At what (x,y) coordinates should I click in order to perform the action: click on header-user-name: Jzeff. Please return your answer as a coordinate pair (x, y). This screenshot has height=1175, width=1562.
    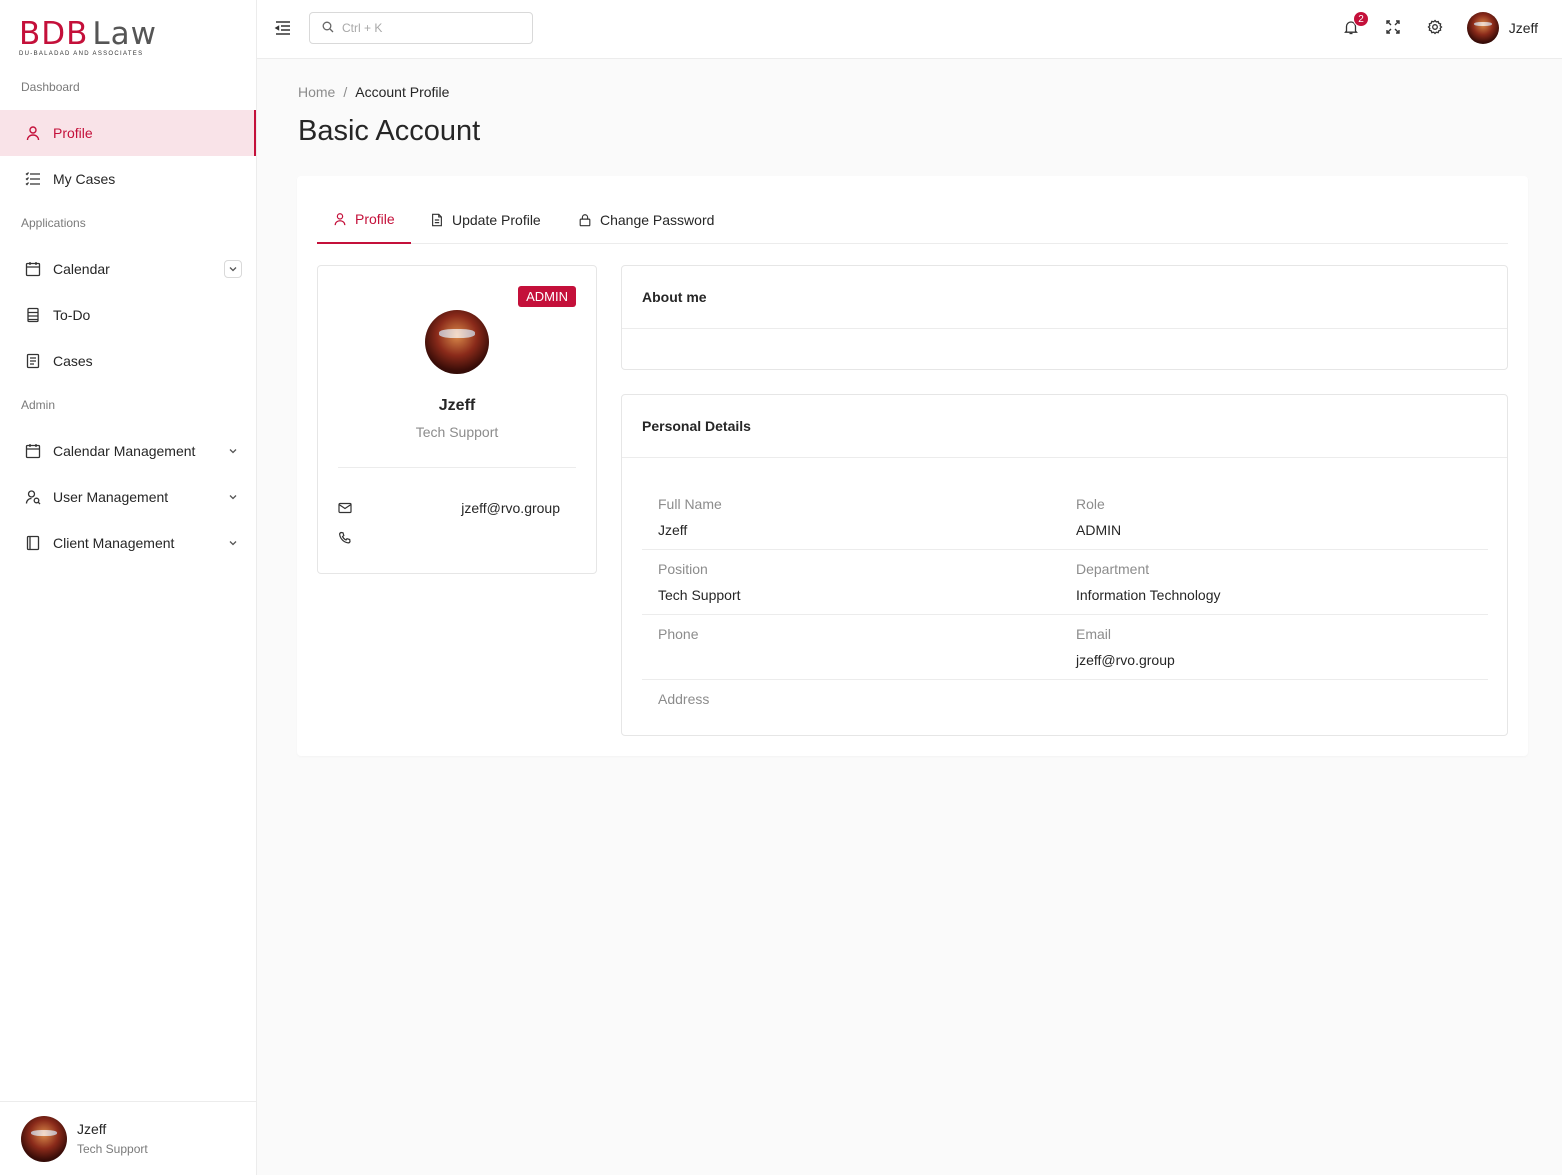
    Looking at the image, I should click on (1523, 28).